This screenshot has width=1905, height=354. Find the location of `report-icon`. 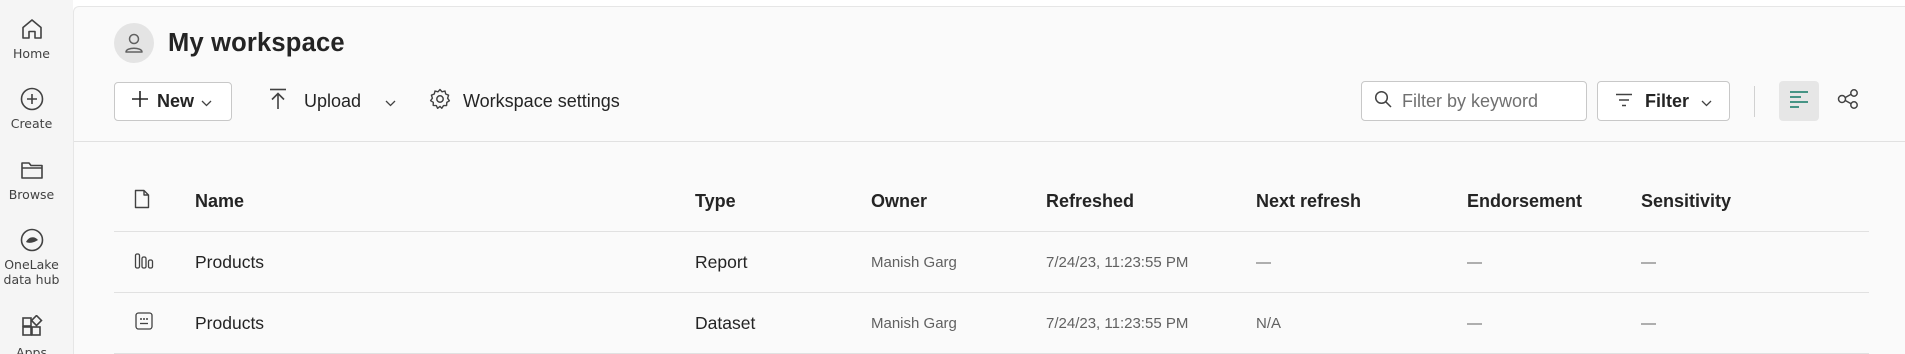

report-icon is located at coordinates (144, 262).